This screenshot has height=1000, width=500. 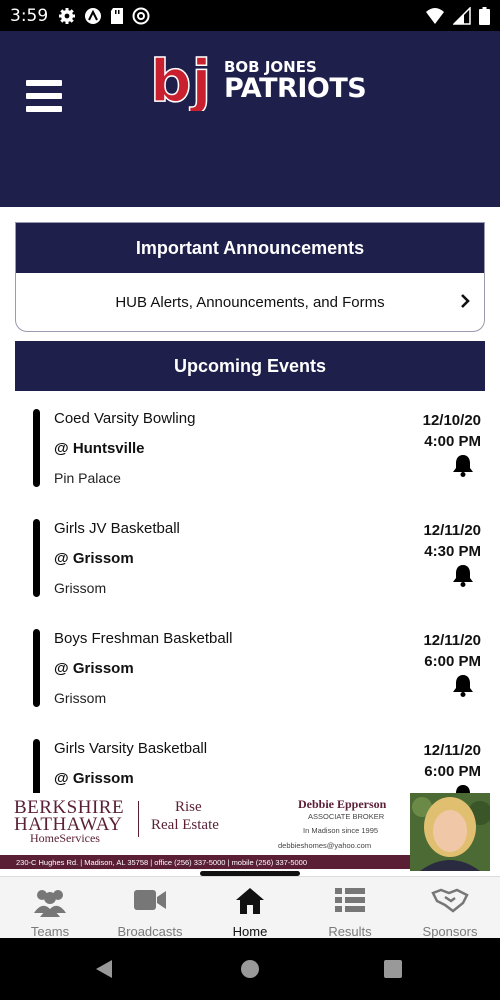 I want to click on nav-sponsors-label: Sponsors, so click(x=450, y=931).